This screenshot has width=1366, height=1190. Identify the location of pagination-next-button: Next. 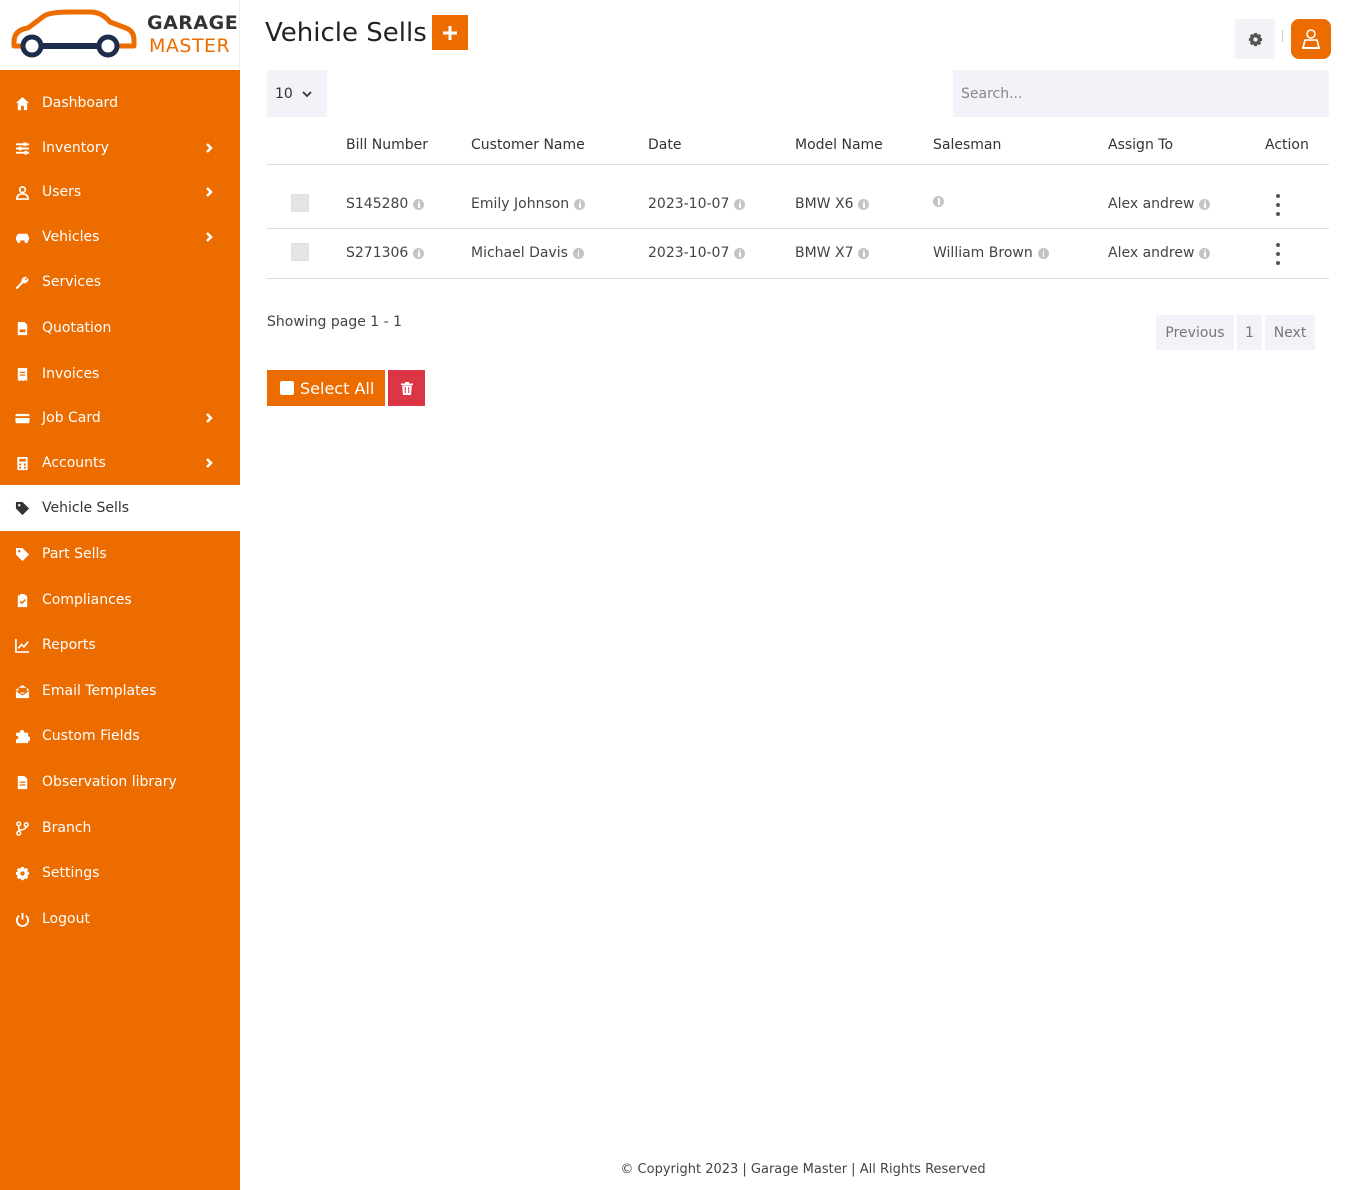
(1290, 332).